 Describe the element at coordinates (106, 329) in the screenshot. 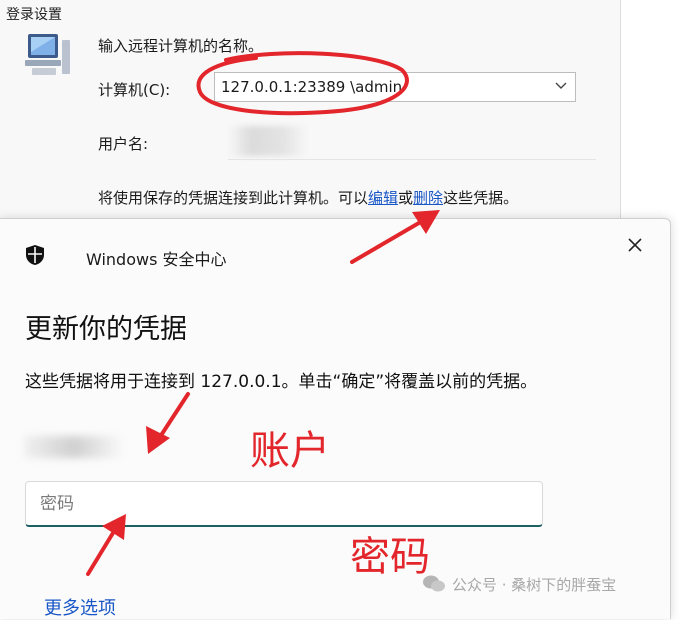

I see `dialog-heading: 更新你的凭据` at that location.